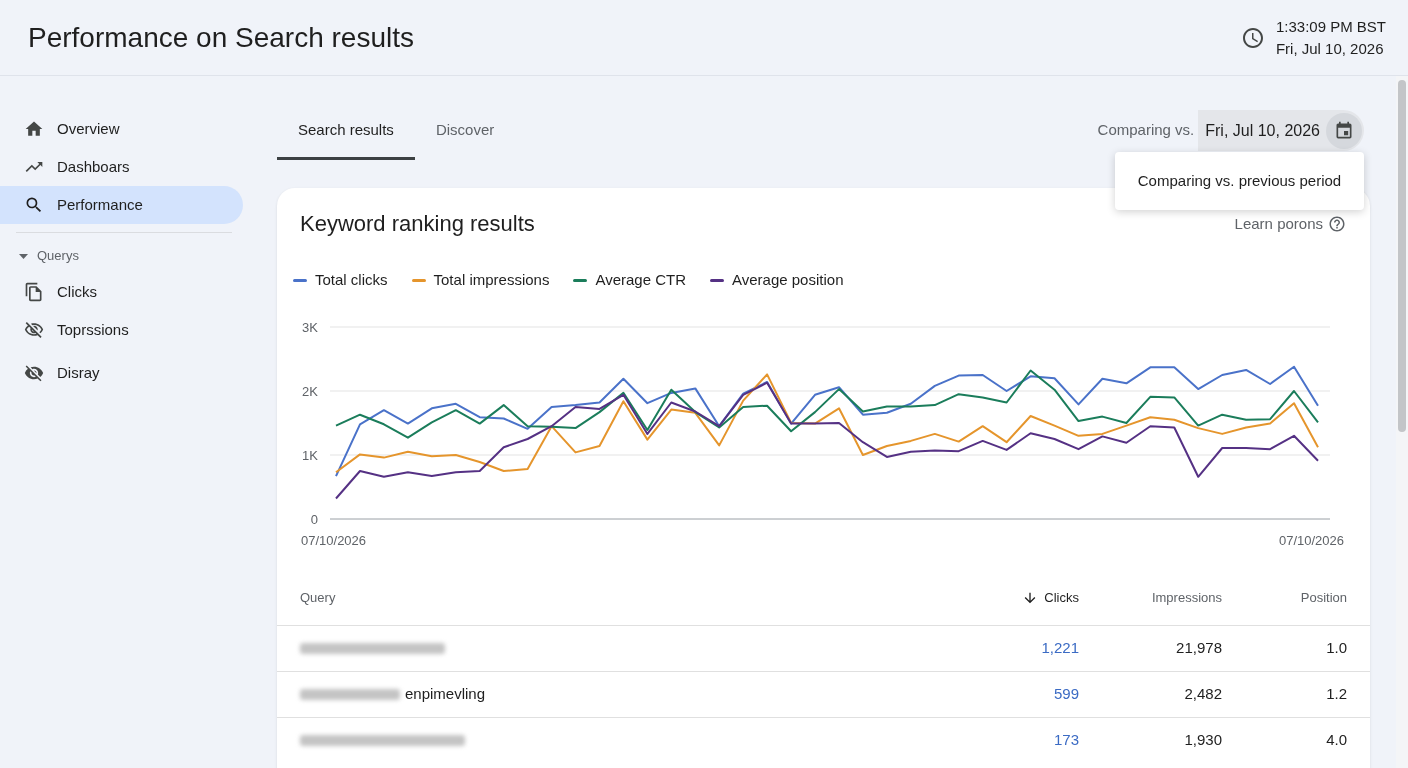 This screenshot has height=768, width=1408. Describe the element at coordinates (121, 205) in the screenshot. I see `nav-item: Performance` at that location.